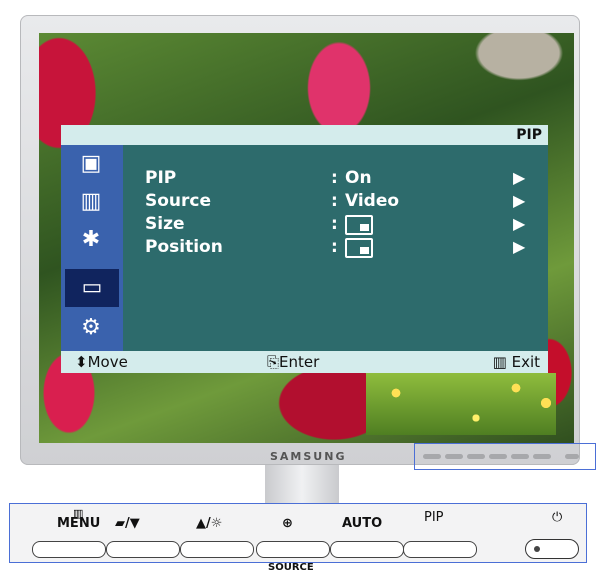  What do you see at coordinates (552, 549) in the screenshot?
I see `power-button` at bounding box center [552, 549].